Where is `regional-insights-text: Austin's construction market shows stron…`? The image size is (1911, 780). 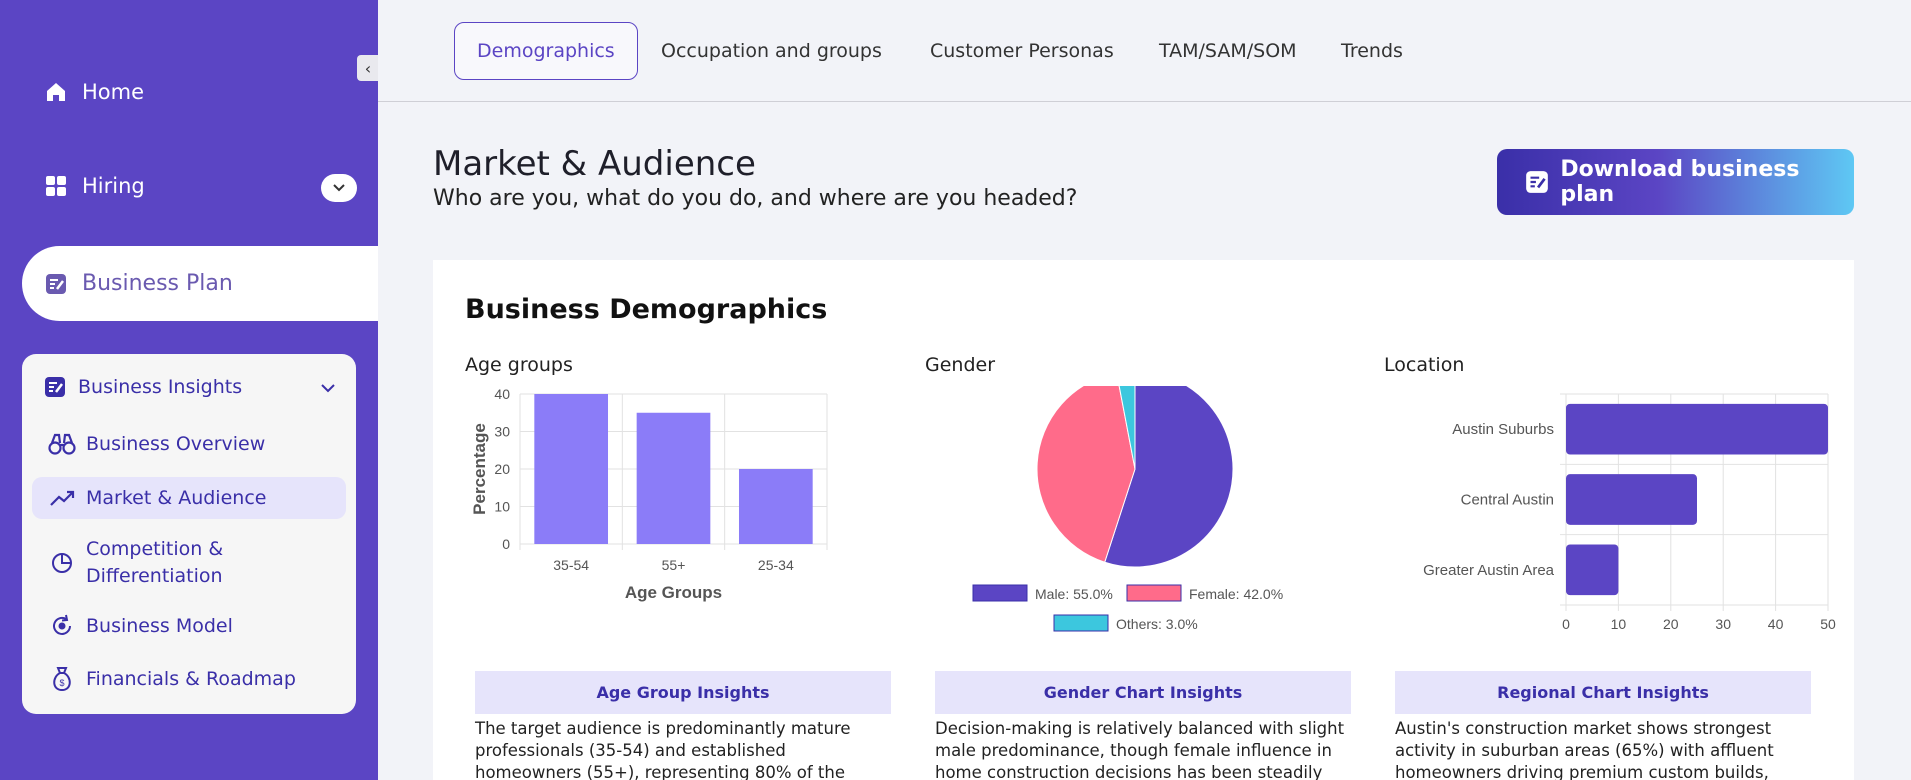 regional-insights-text: Austin's construction market shows stron… is located at coordinates (1584, 749).